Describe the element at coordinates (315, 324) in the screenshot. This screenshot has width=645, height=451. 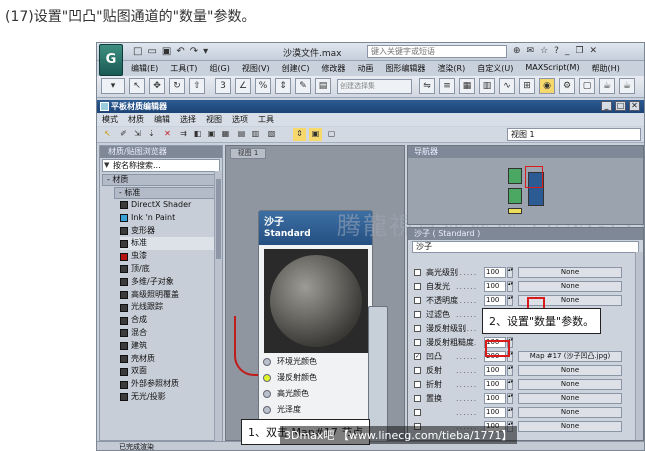
I see `material-node: 沙子 Standard 环境光颜色 漫反射颜色 高光颜色 光泽度` at that location.